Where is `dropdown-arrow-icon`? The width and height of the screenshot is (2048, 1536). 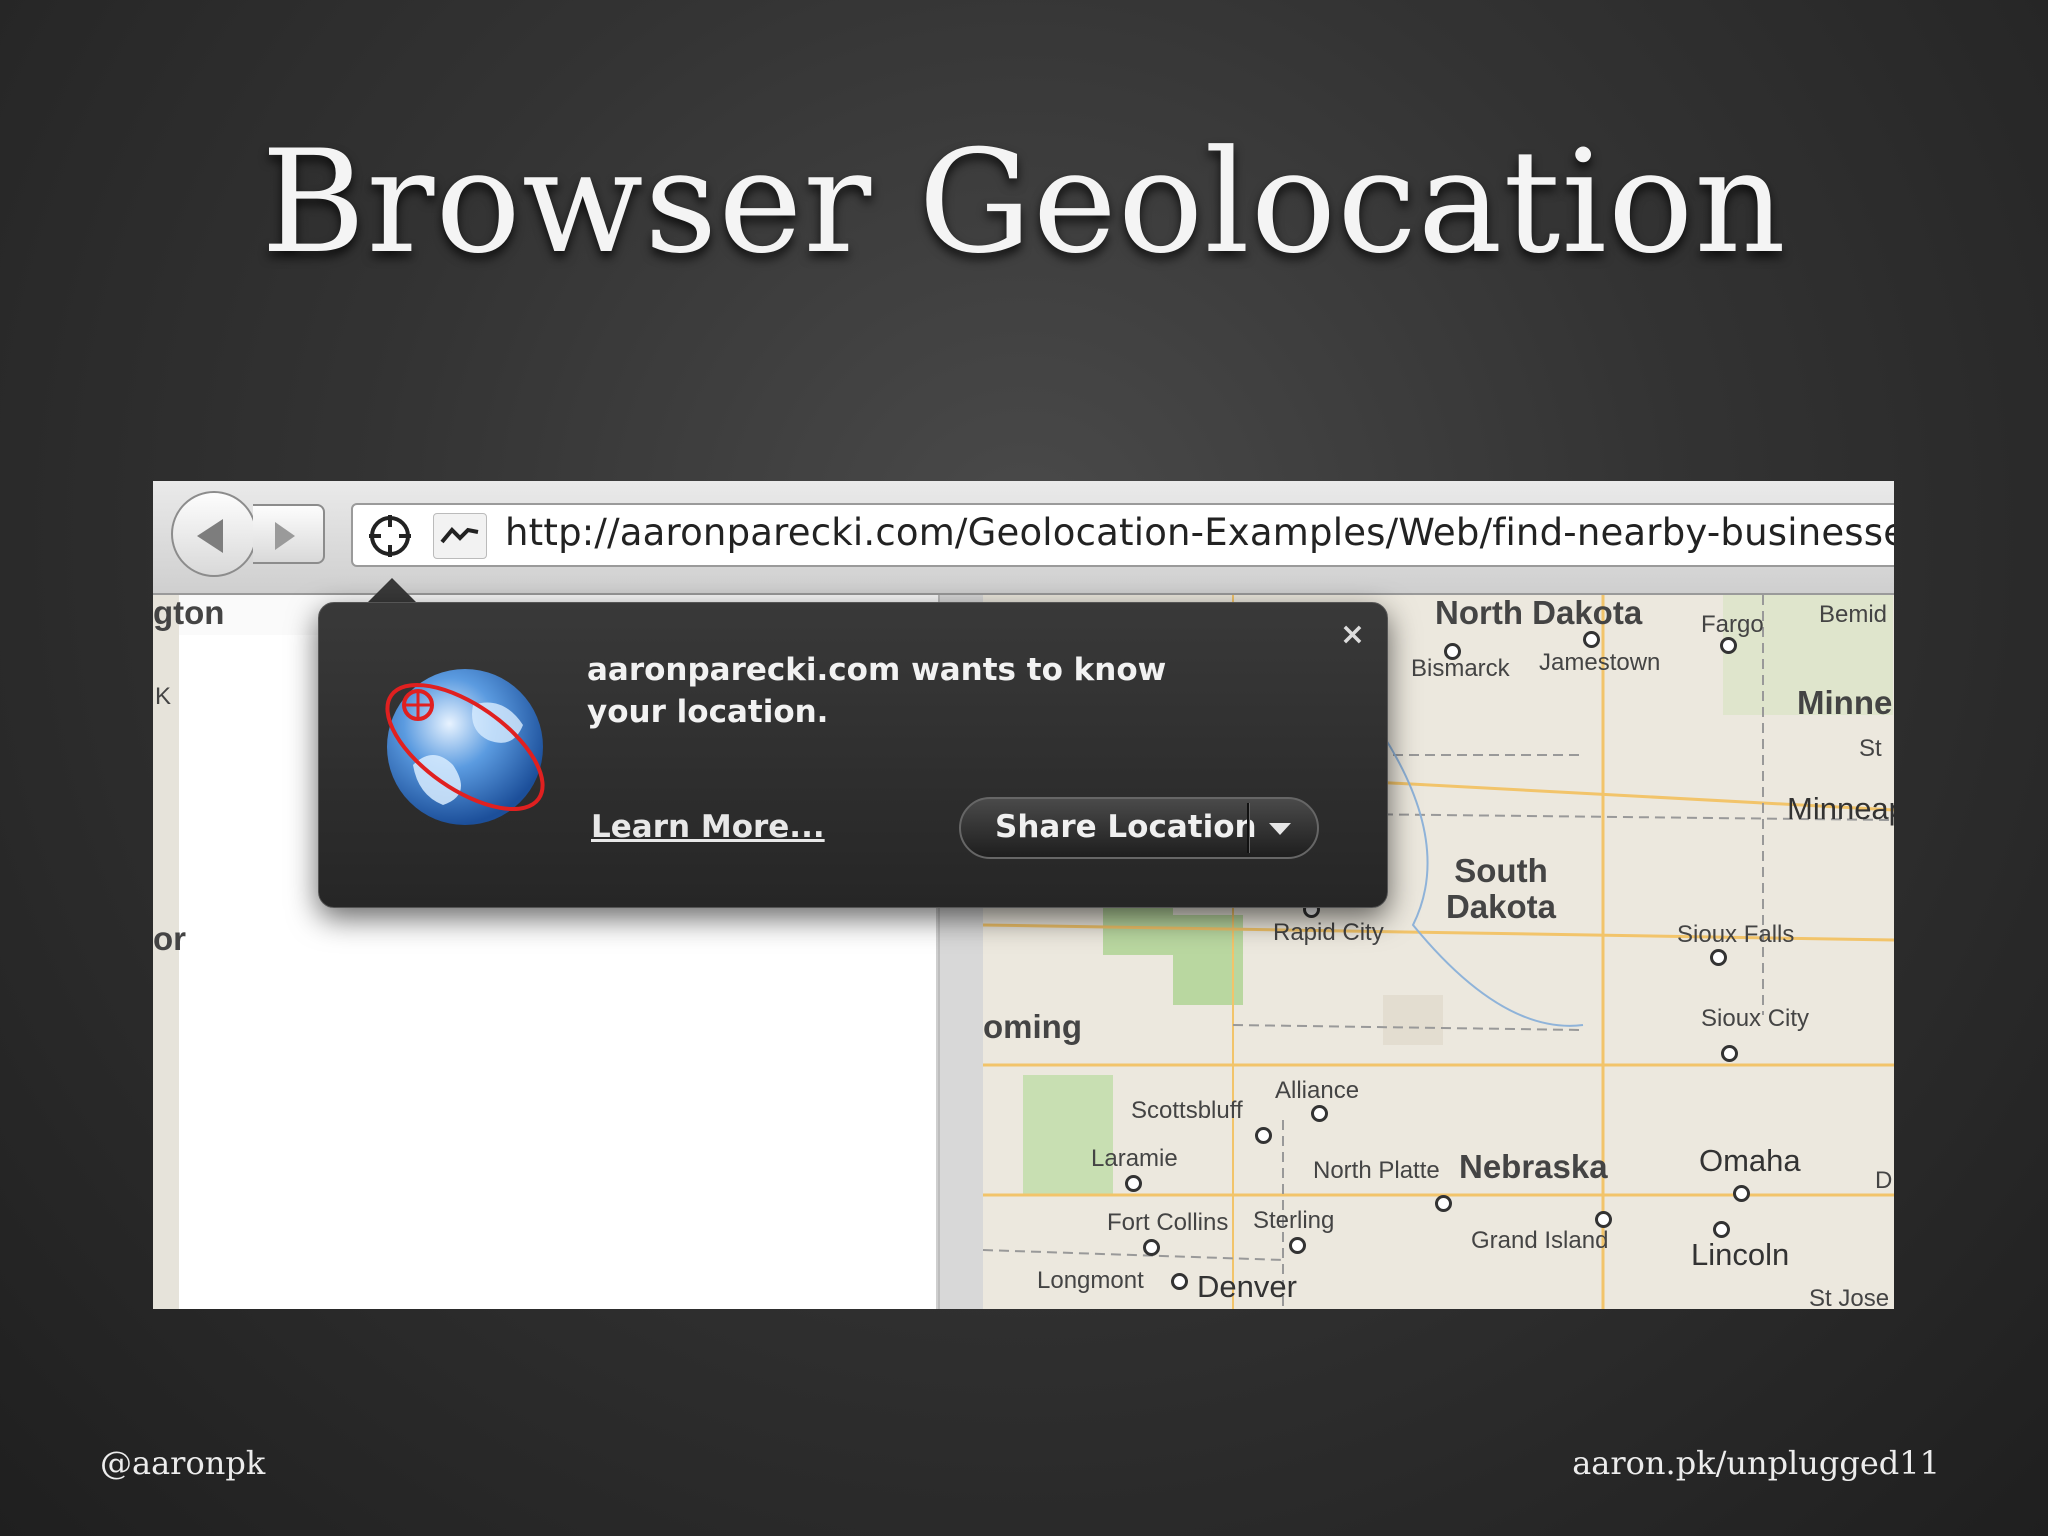 dropdown-arrow-icon is located at coordinates (1280, 829).